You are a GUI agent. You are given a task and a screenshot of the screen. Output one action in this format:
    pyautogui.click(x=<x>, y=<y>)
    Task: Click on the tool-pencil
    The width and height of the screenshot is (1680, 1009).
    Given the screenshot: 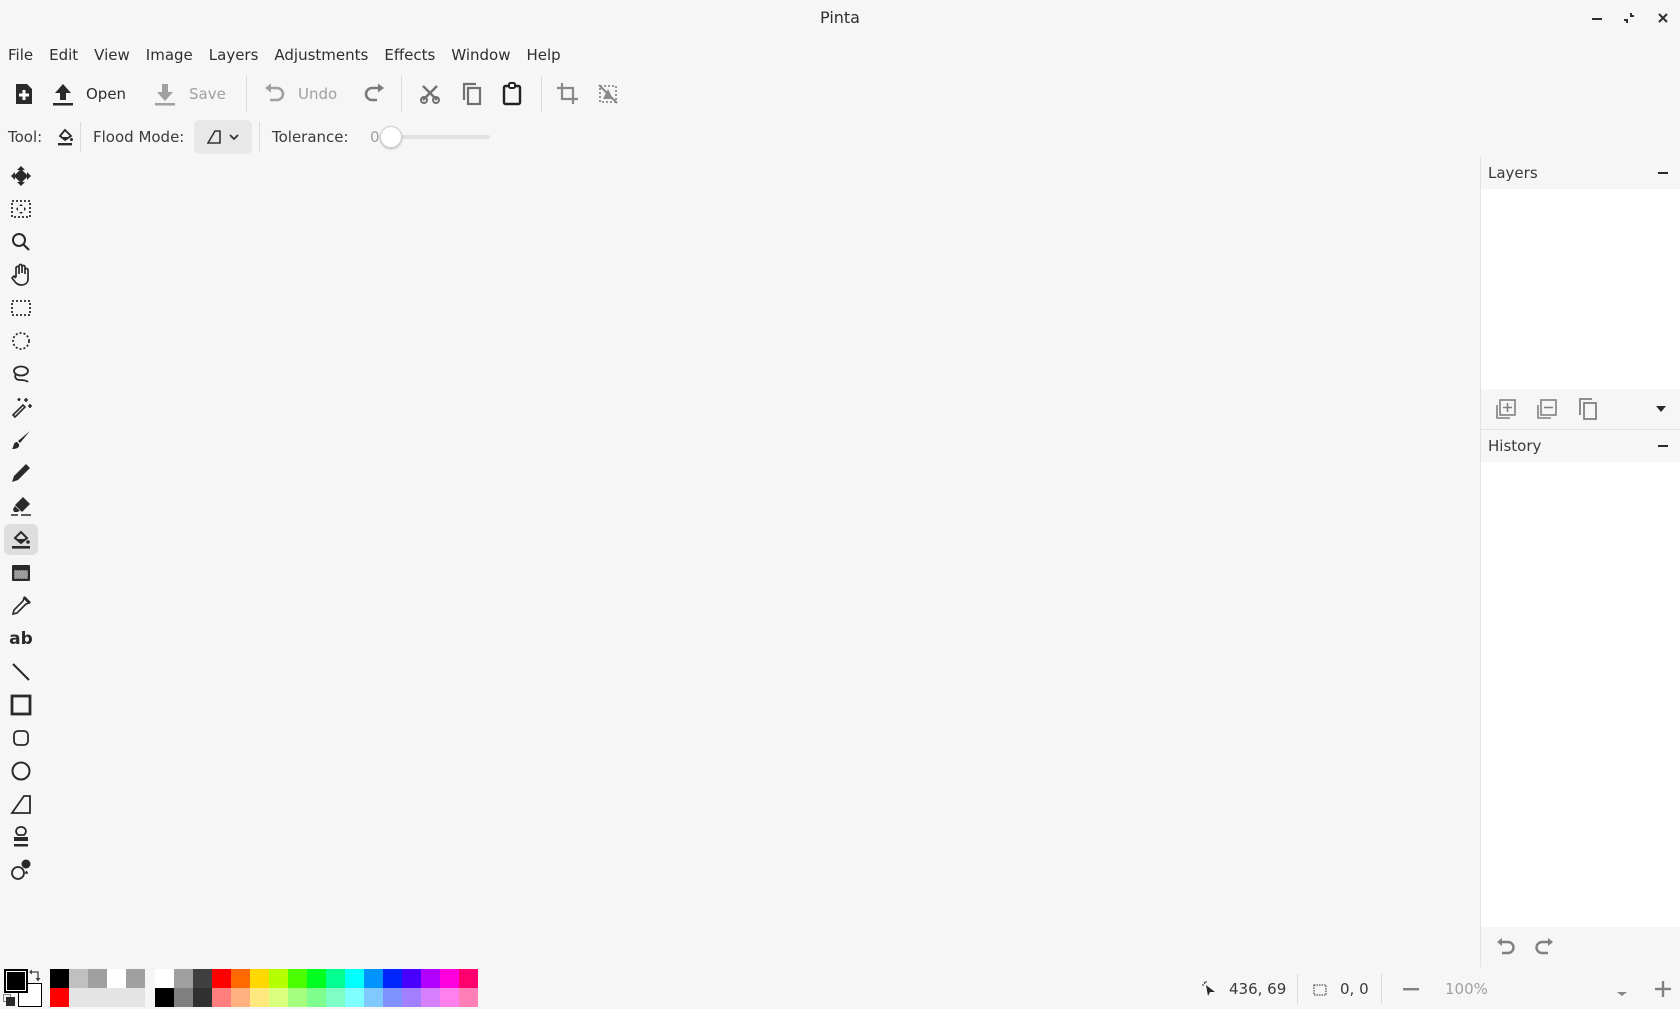 What is the action you would take?
    pyautogui.click(x=21, y=473)
    